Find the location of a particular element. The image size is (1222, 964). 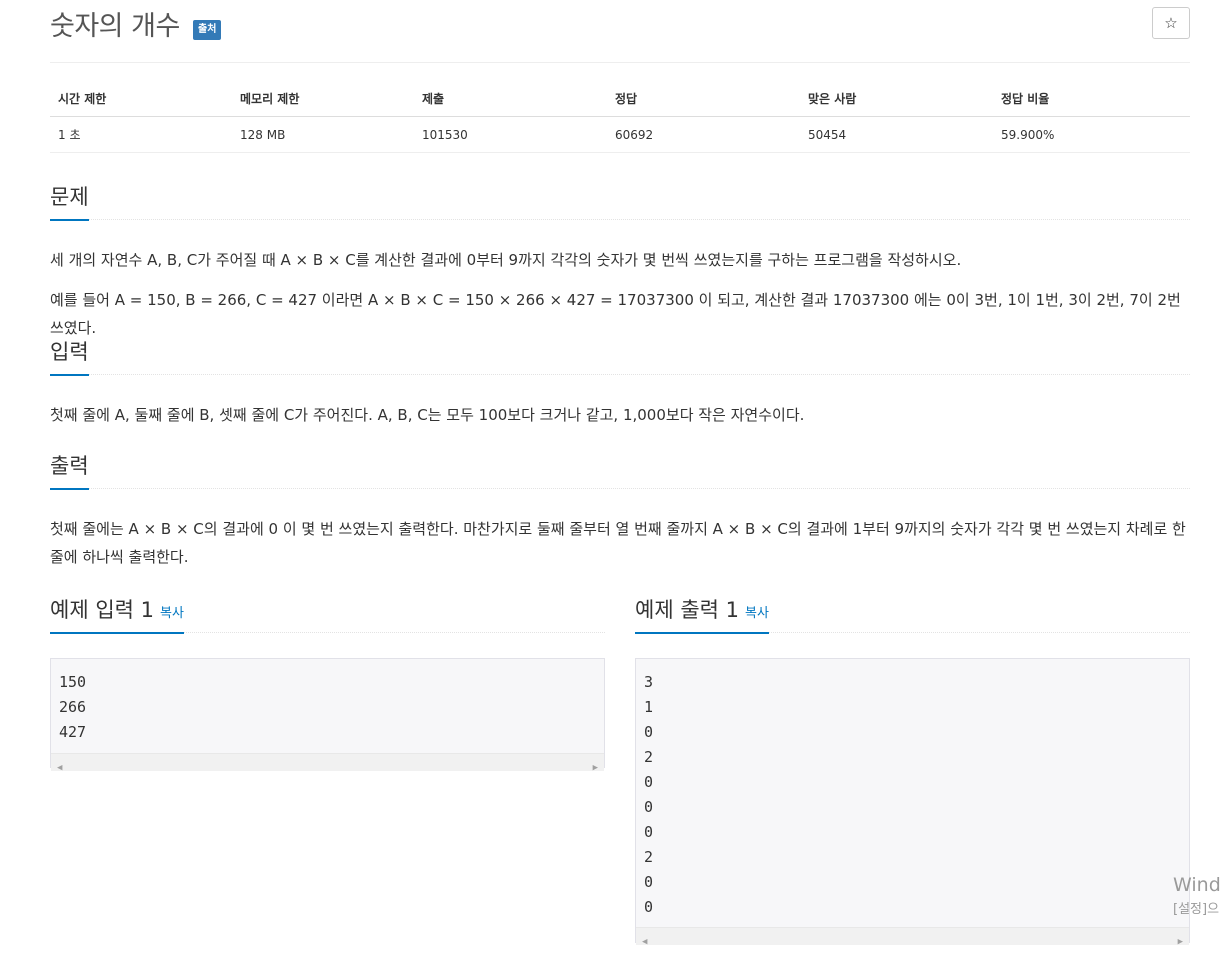

favorite-button: ☆ is located at coordinates (1171, 23).